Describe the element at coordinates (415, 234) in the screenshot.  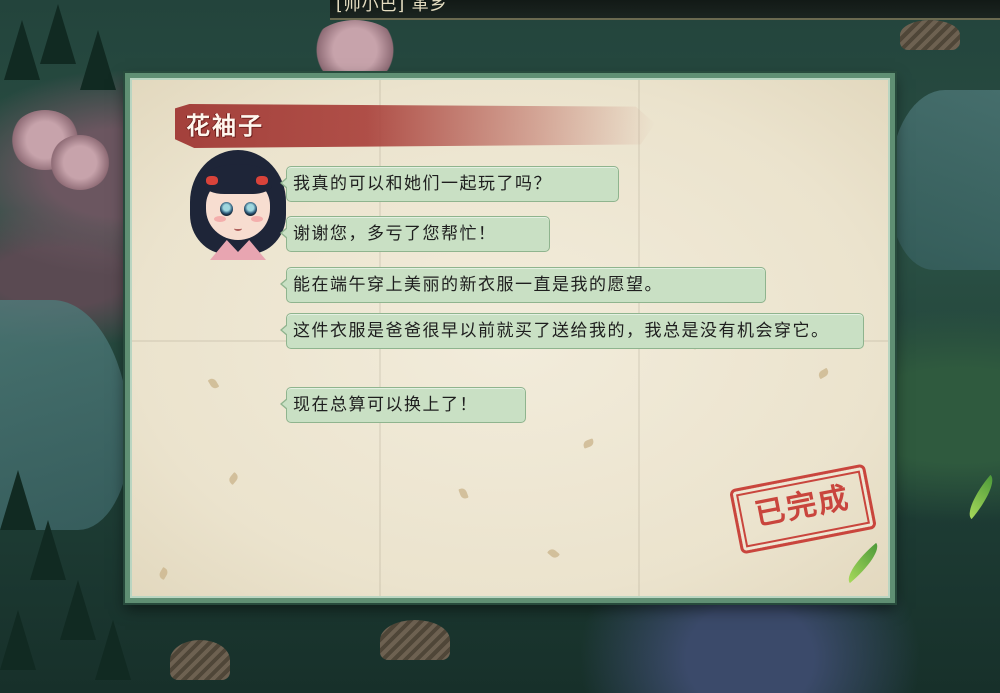
I see `dialog-bubble: 谢谢您，多亏了您帮忙！` at that location.